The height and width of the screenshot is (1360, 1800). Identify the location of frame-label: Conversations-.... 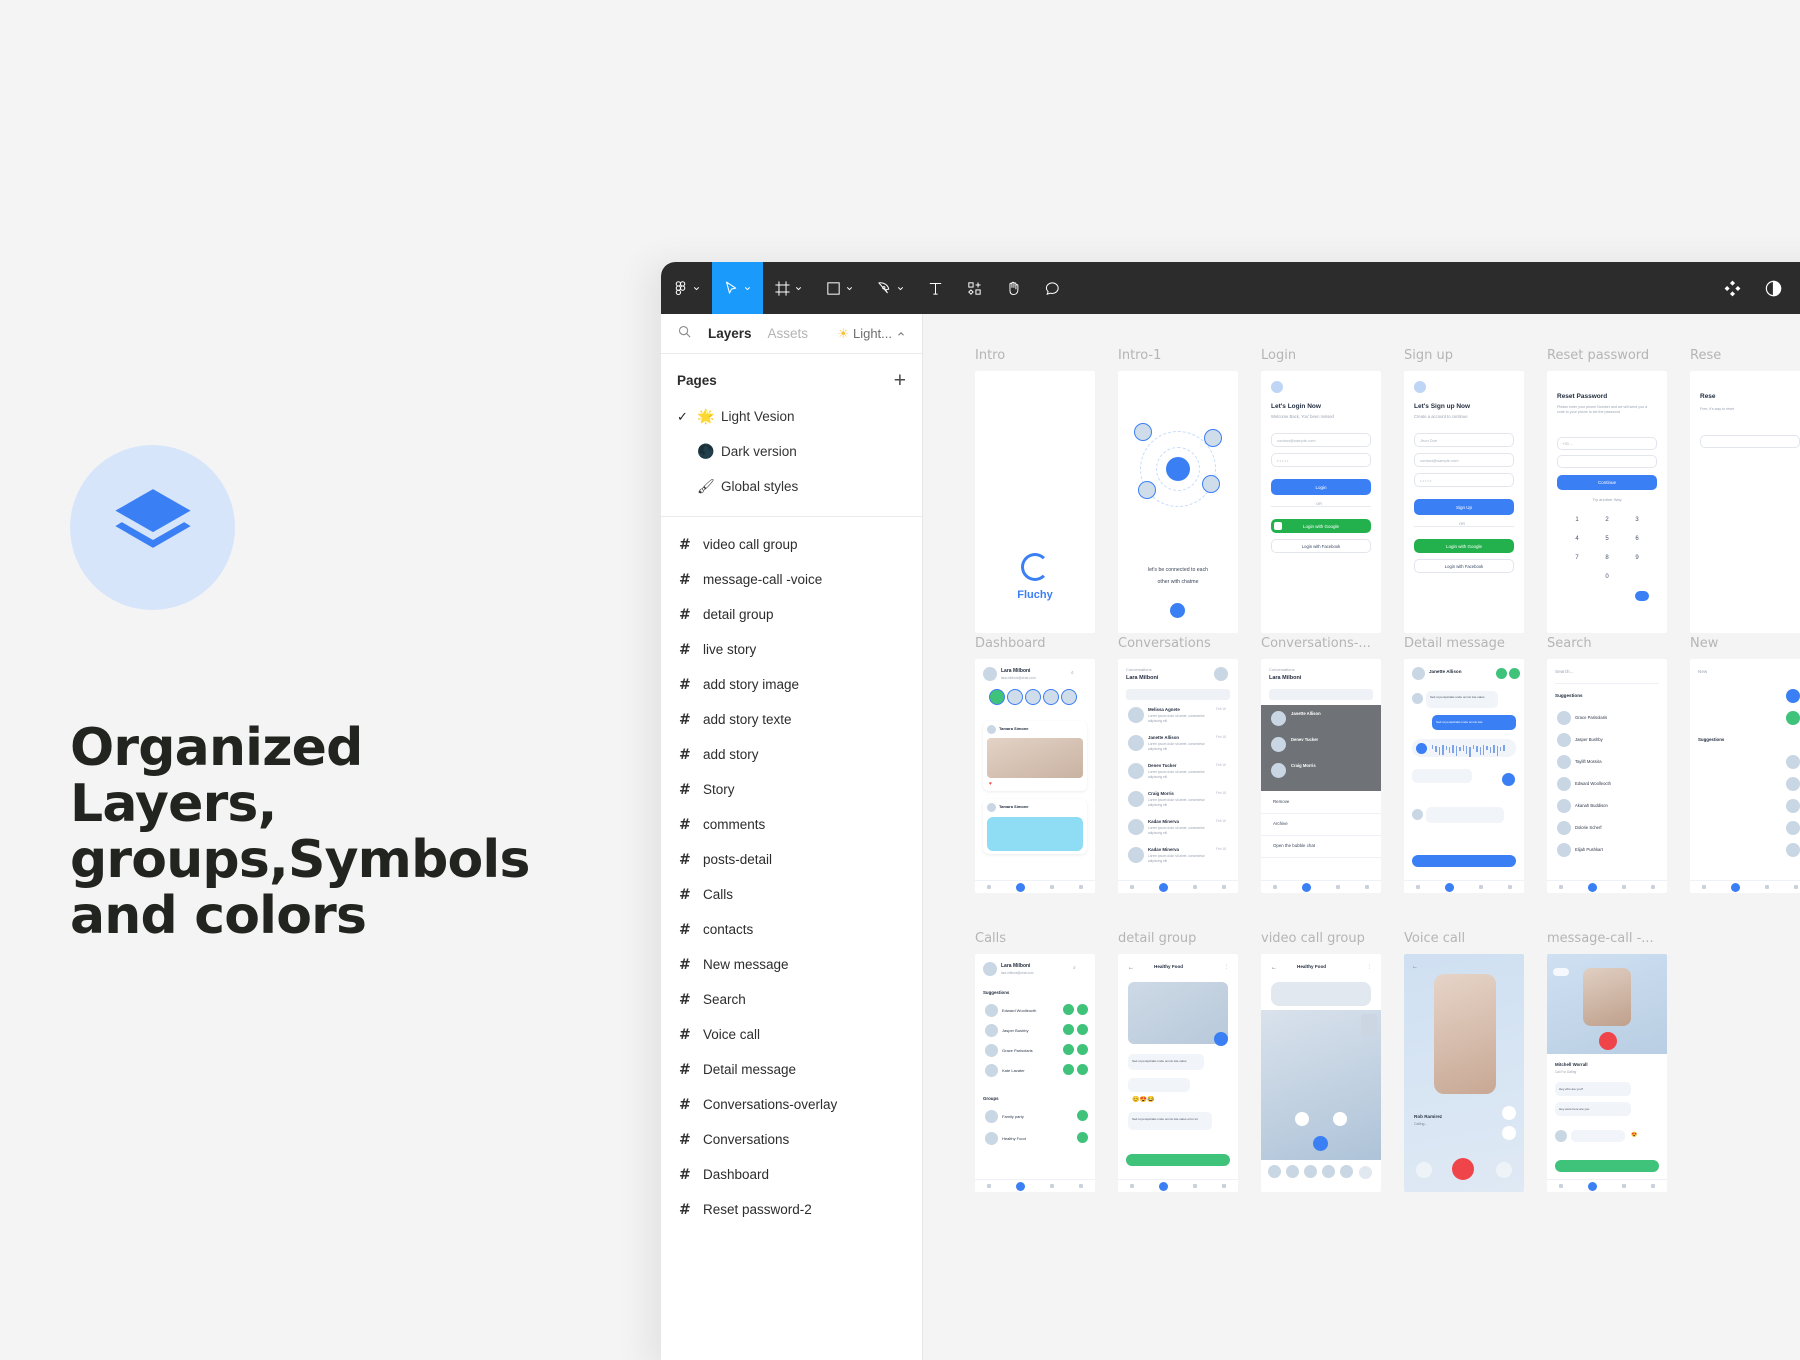
(1321, 644).